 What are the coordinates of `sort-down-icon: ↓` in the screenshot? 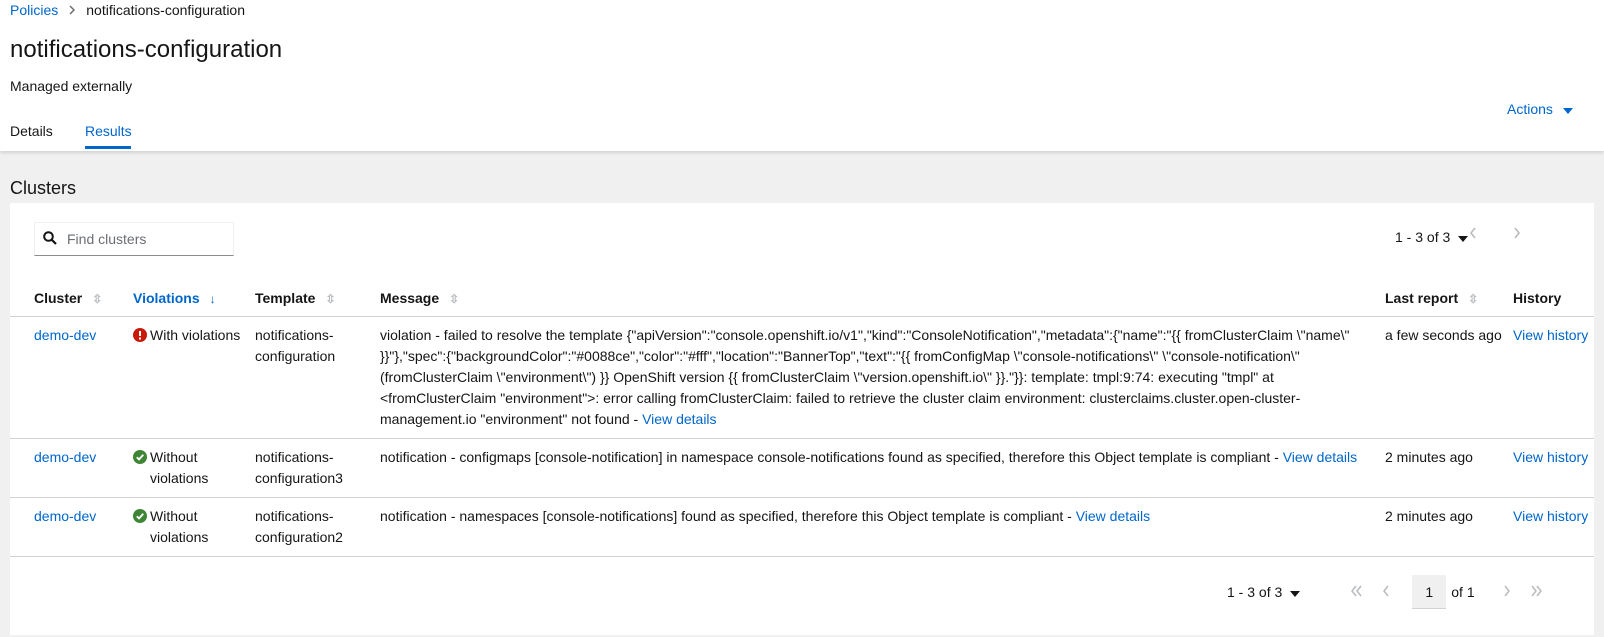 It's located at (212, 299).